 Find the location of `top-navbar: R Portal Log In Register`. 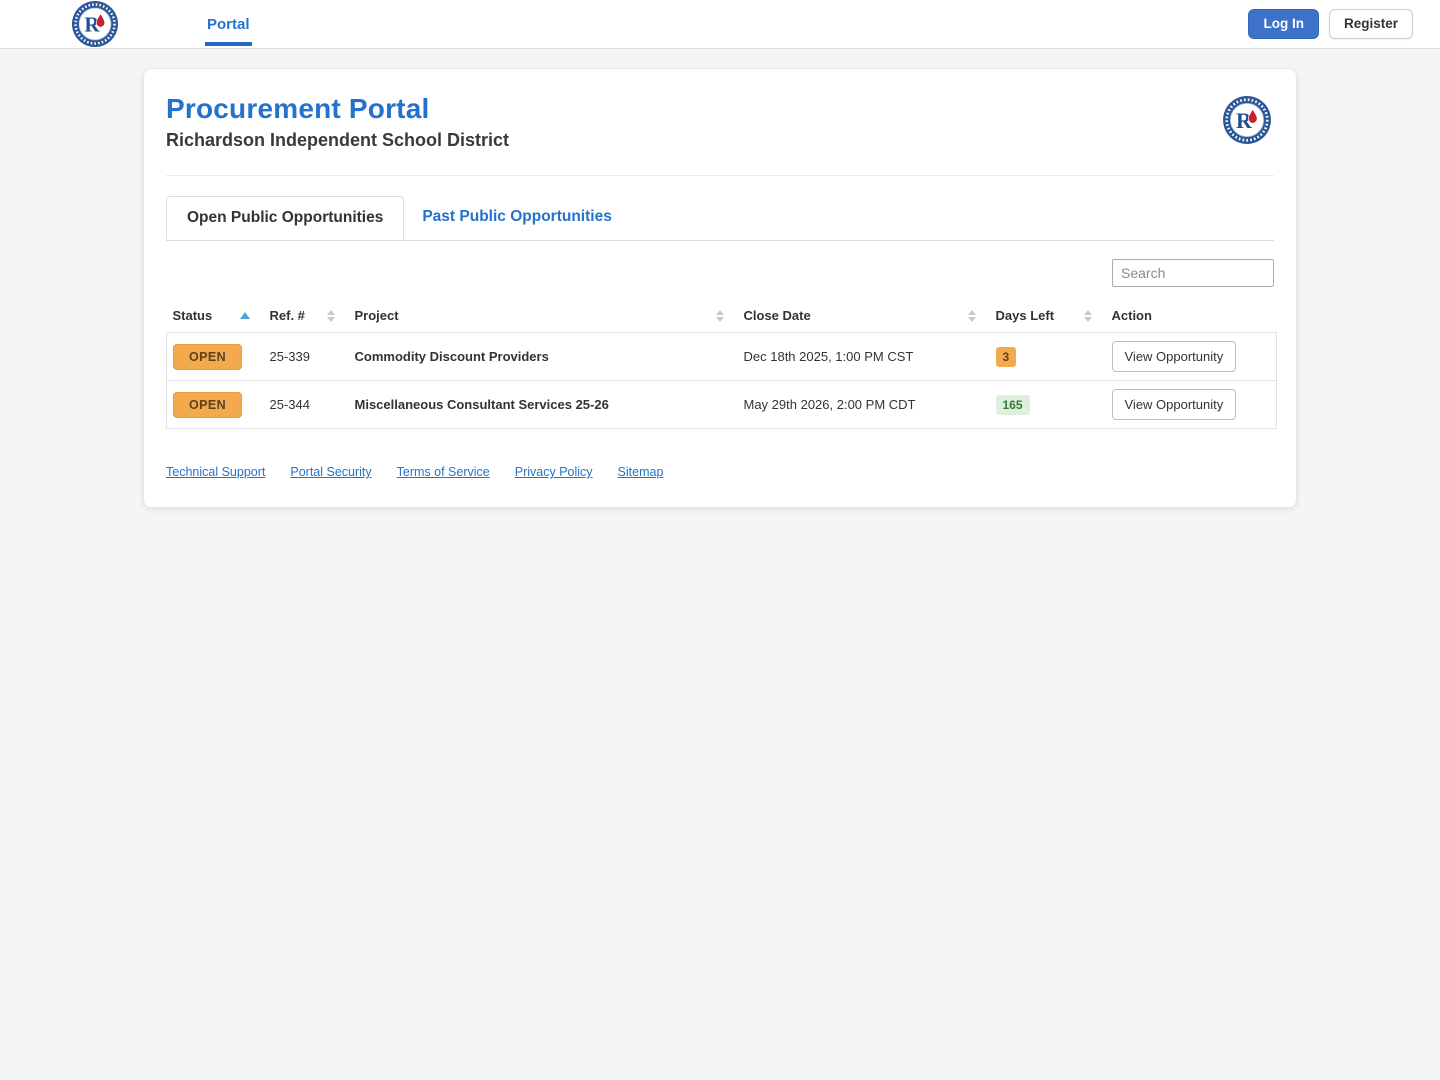

top-navbar: R Portal Log In Register is located at coordinates (720, 24).